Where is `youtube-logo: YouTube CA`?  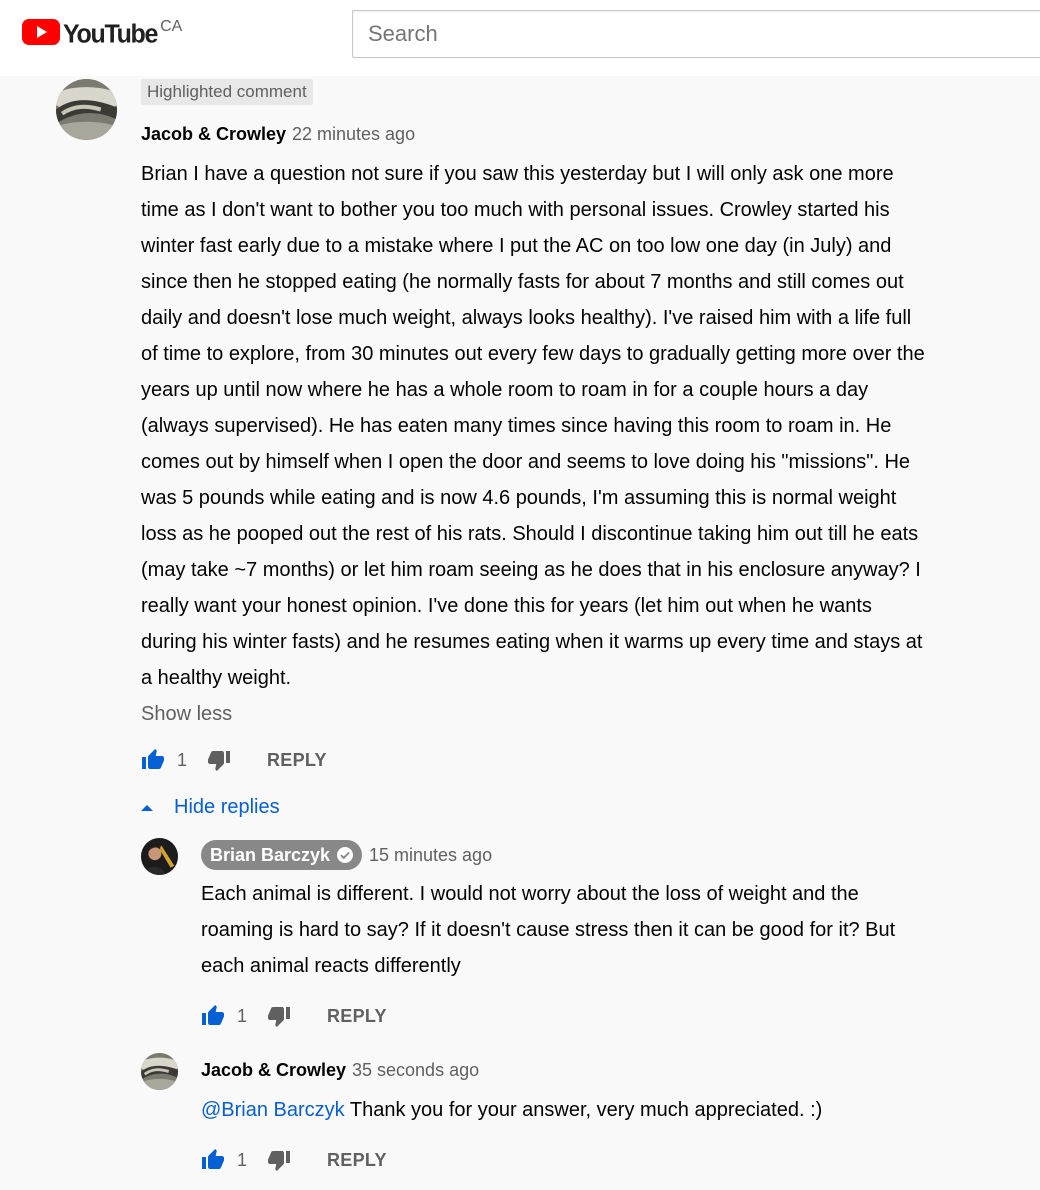
youtube-logo: YouTube CA is located at coordinates (102, 34).